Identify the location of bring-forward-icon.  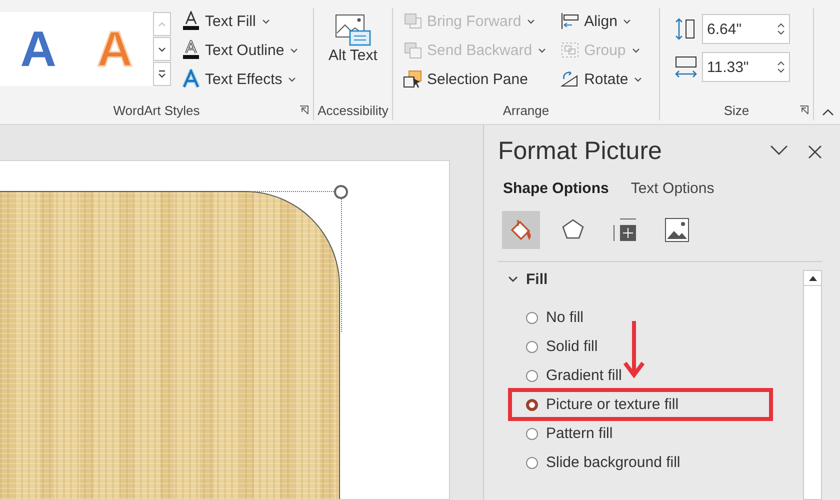
(413, 21).